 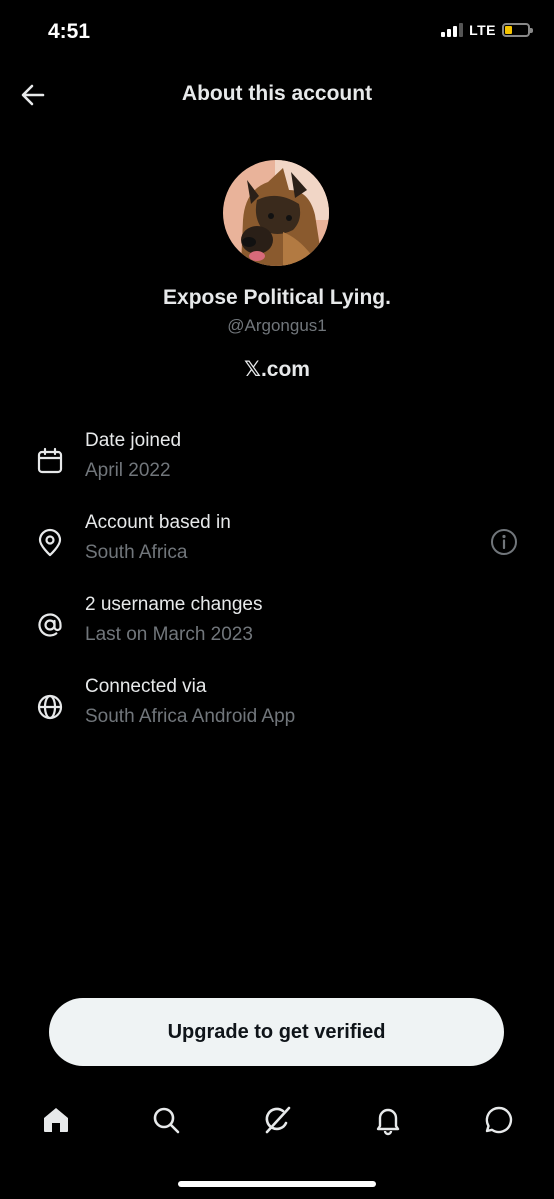 What do you see at coordinates (277, 297) in the screenshot?
I see `display-name: Expose Political Lying.` at bounding box center [277, 297].